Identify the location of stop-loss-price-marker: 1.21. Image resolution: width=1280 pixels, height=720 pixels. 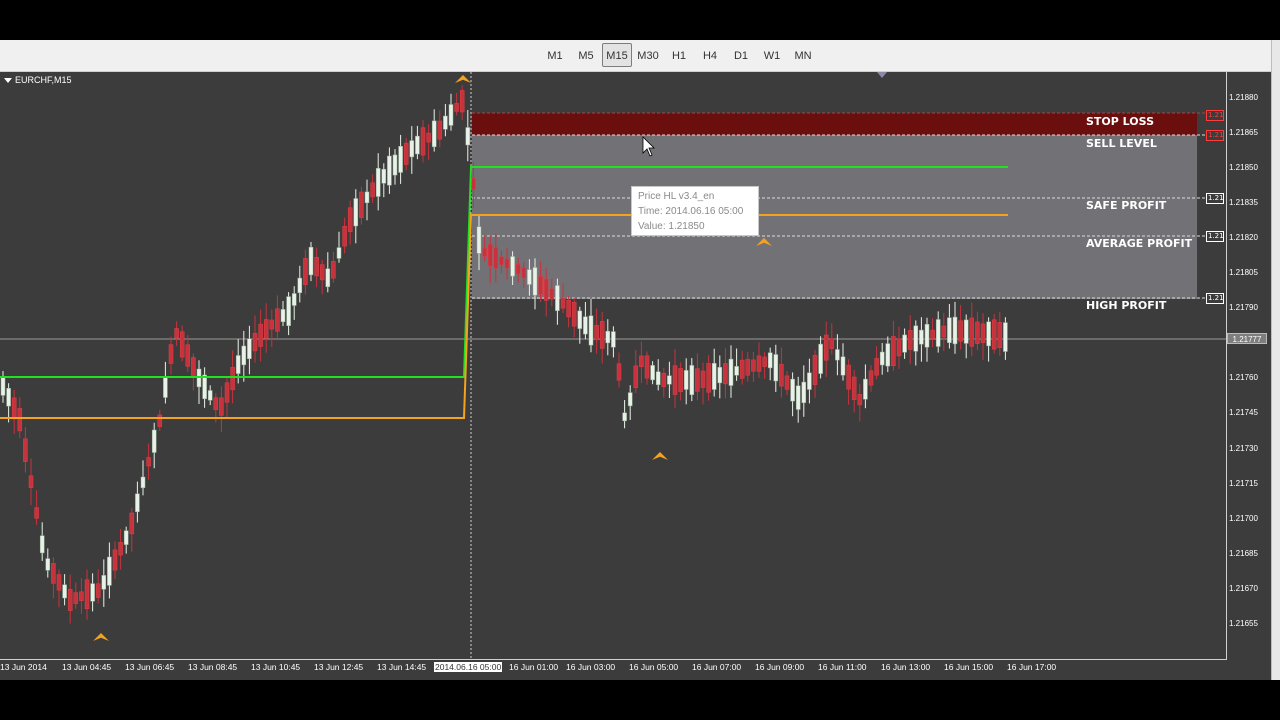
(1215, 115).